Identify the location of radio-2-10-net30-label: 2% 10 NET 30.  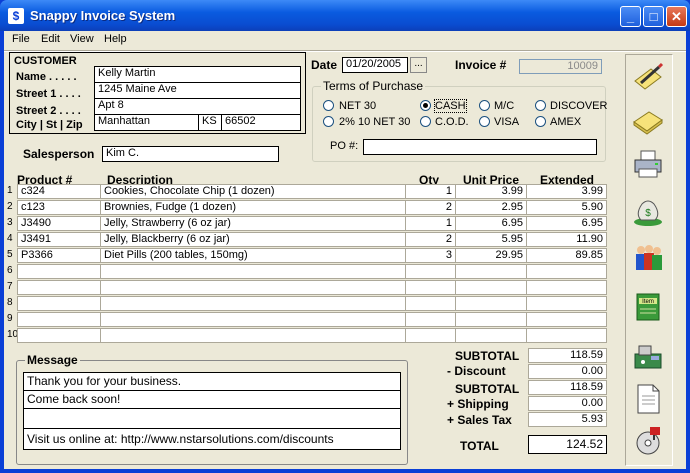
(375, 122).